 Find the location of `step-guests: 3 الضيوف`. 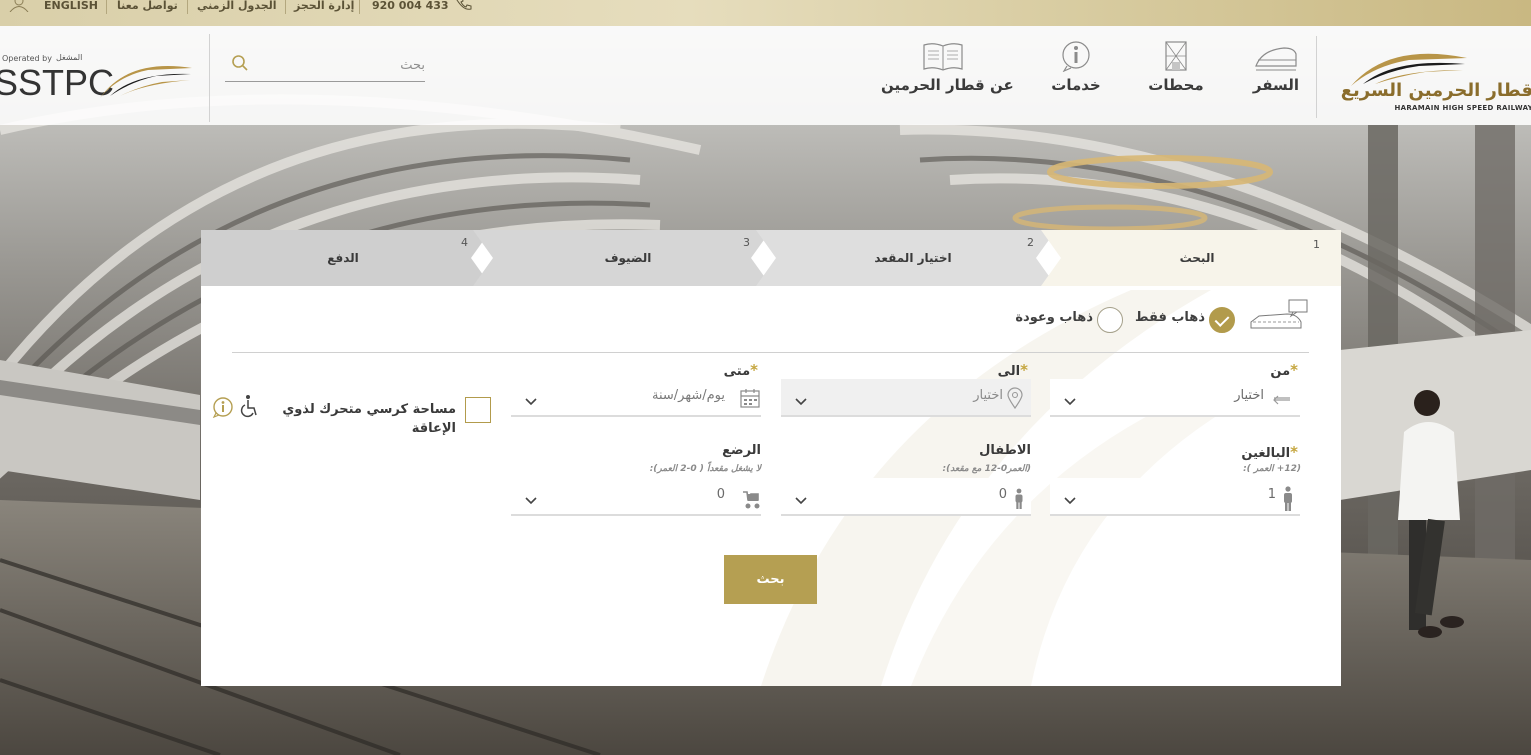

step-guests: 3 الضيوف is located at coordinates (622, 258).